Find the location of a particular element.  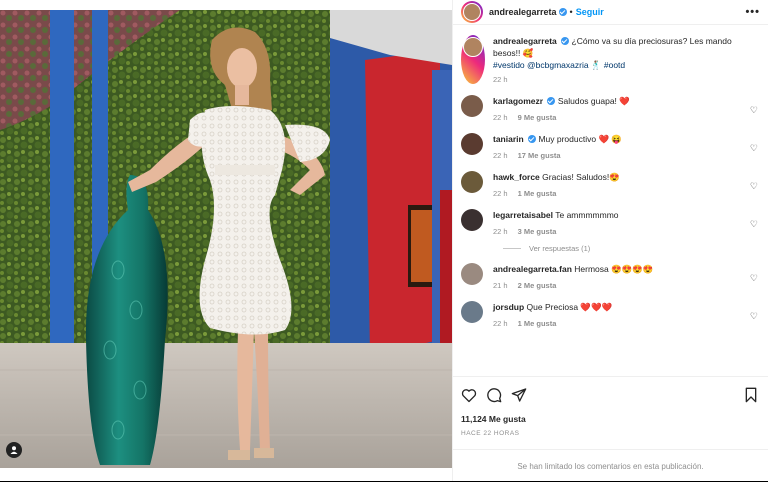

comment-text: Hermosa 😍😍😍😍 is located at coordinates (614, 269).